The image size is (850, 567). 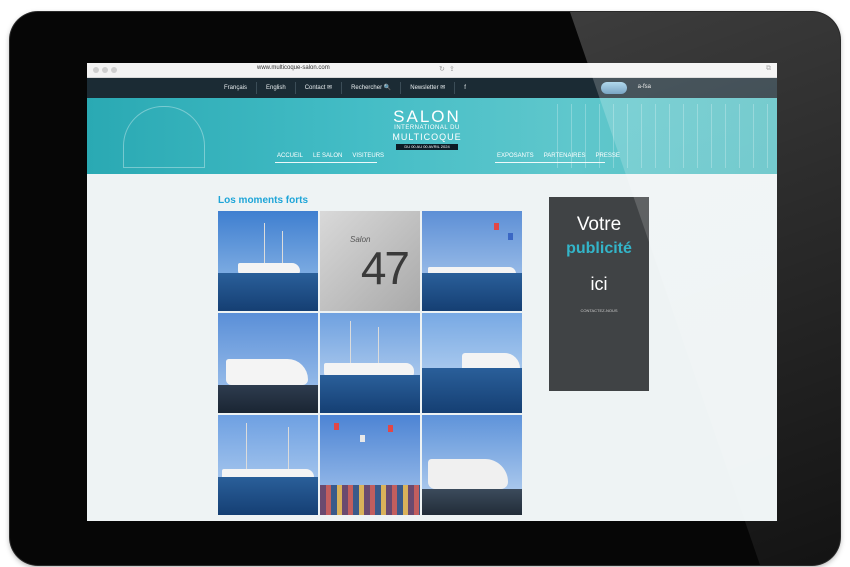 What do you see at coordinates (268, 465) in the screenshot?
I see `gallery-photo-sailboat-pier` at bounding box center [268, 465].